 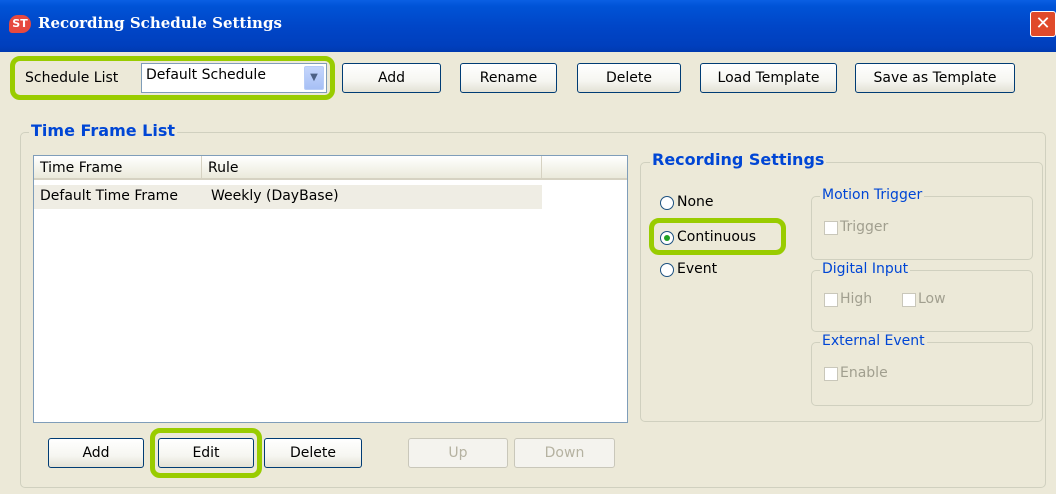 I want to click on radio-selected-dot-icon, so click(x=667, y=238).